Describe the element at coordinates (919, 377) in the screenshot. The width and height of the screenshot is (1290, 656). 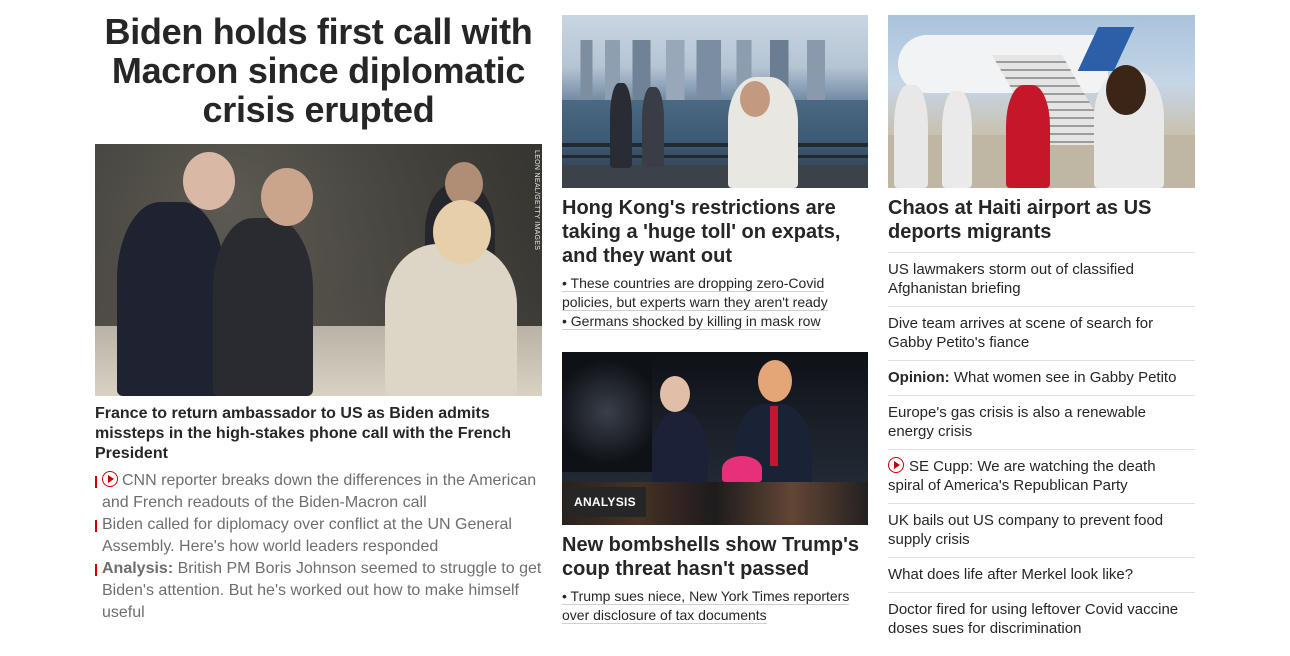
I see `opinion-label: Opinion:` at that location.